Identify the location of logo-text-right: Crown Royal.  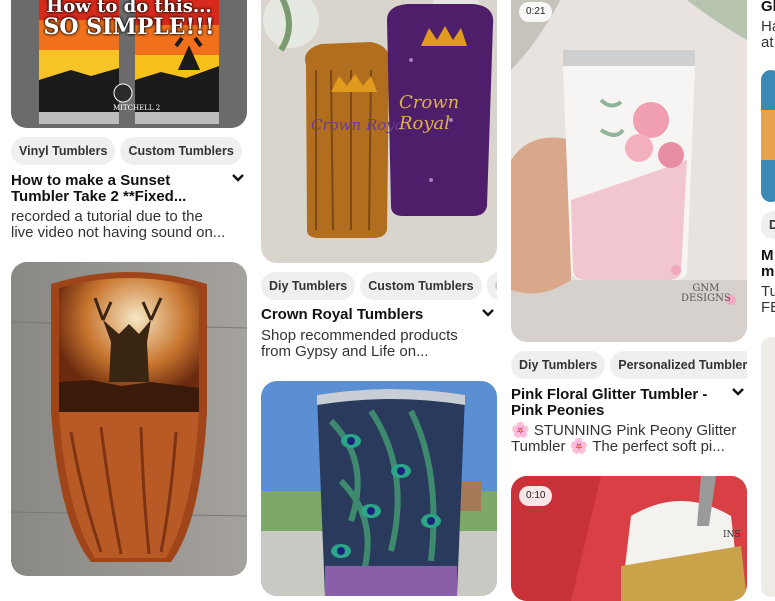
(448, 113).